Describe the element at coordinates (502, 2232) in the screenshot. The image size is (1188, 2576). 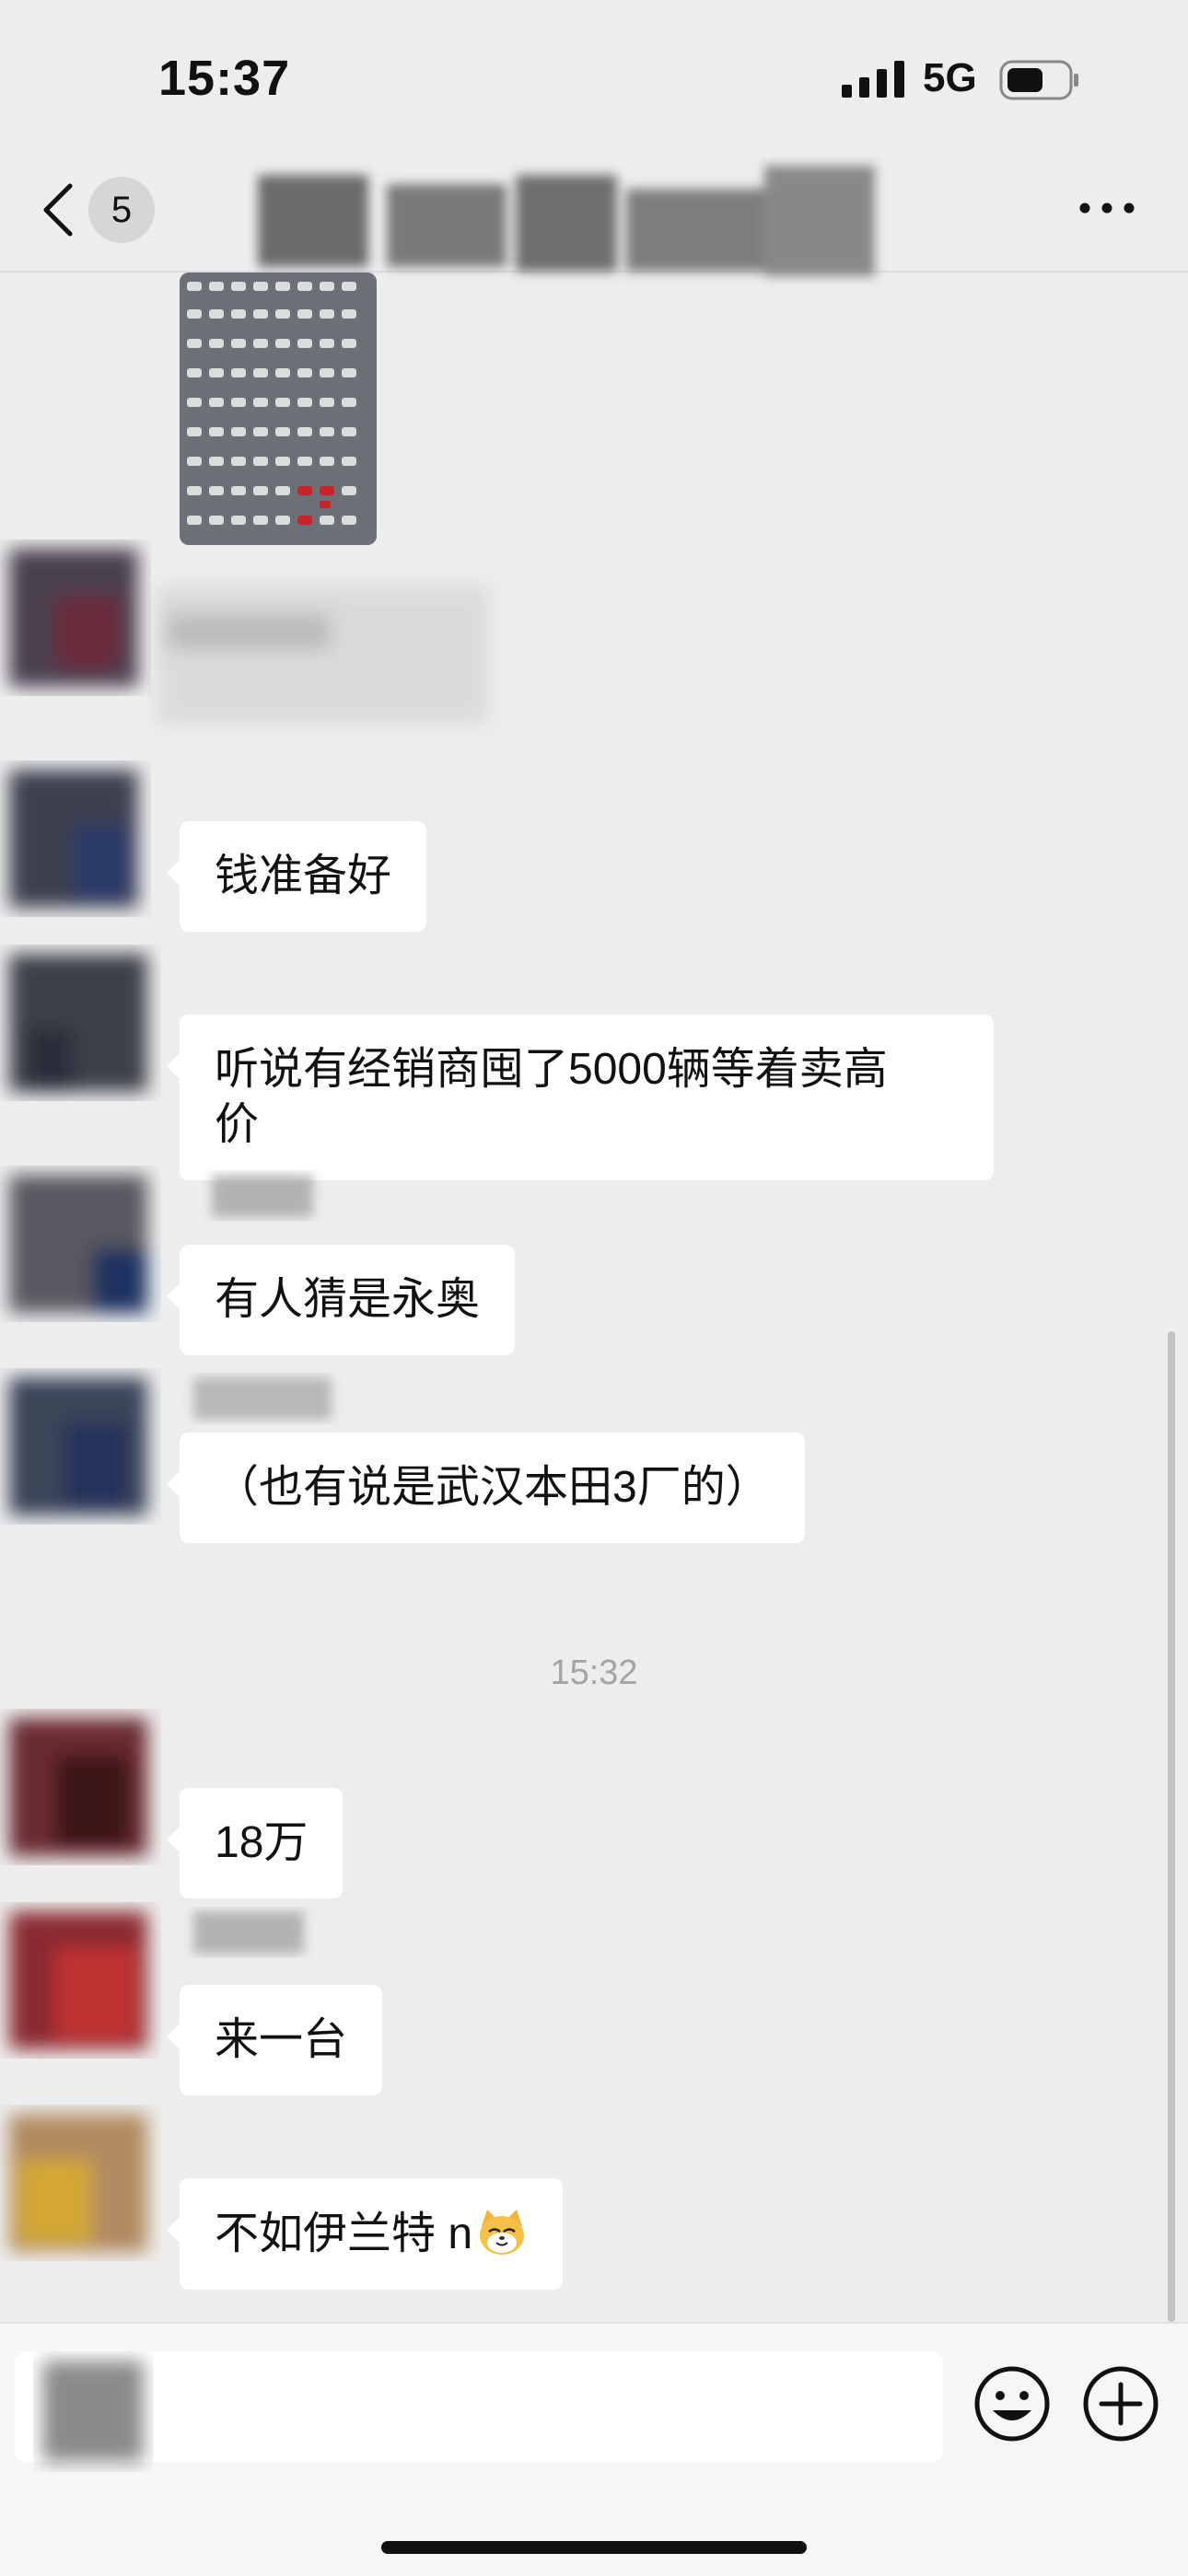
I see `cat-face-emoji-icon` at that location.